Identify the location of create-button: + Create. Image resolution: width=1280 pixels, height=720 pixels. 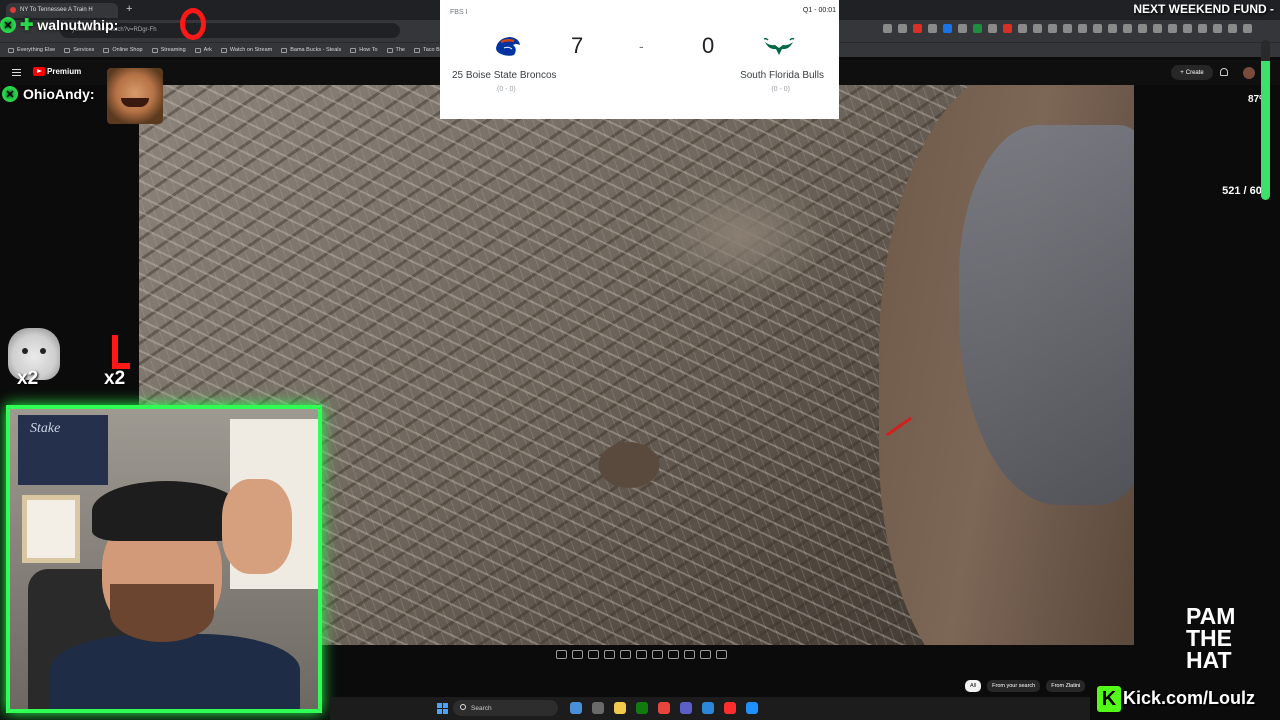
(1192, 72).